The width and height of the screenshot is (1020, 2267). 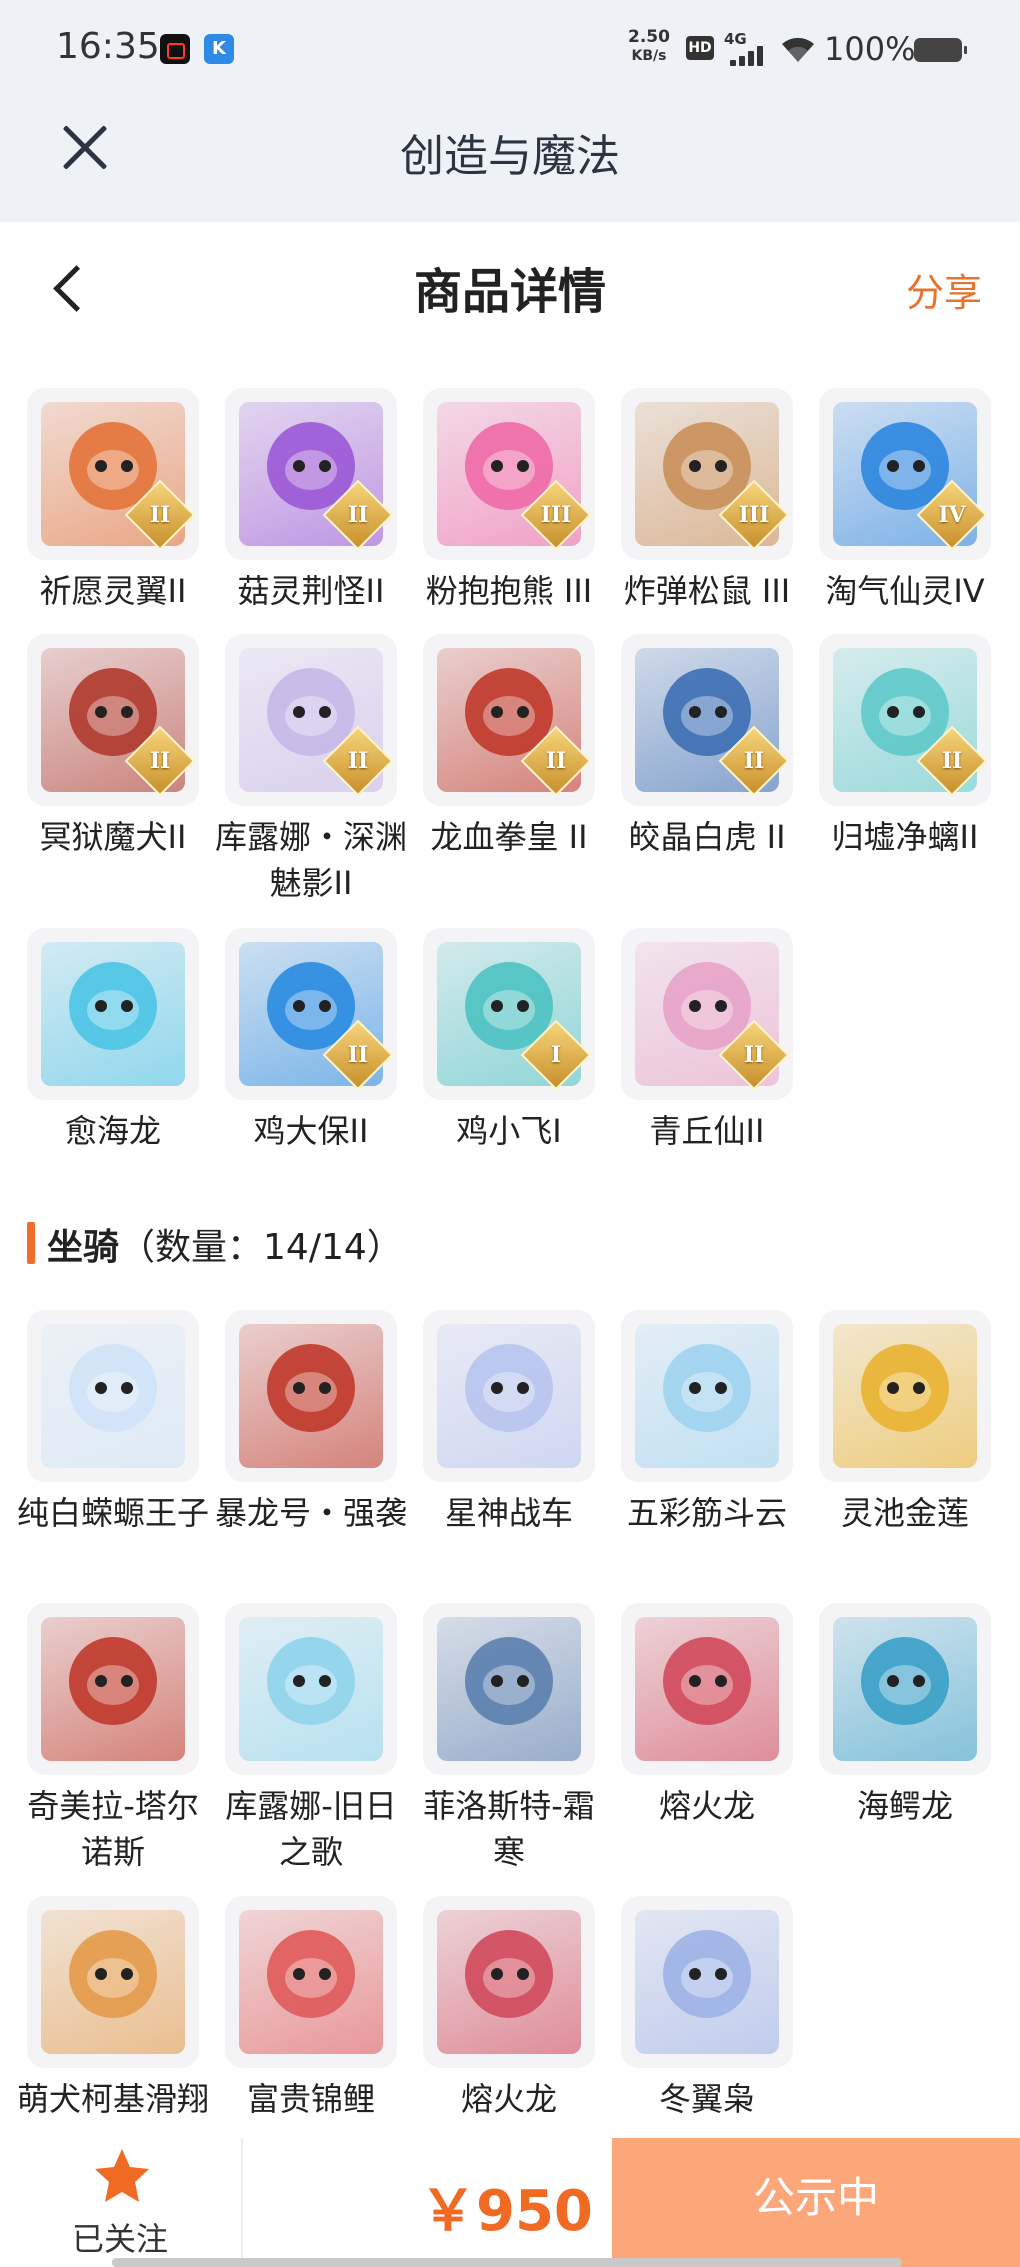 I want to click on pet-item: I 鸡小飞I, so click(x=509, y=1041).